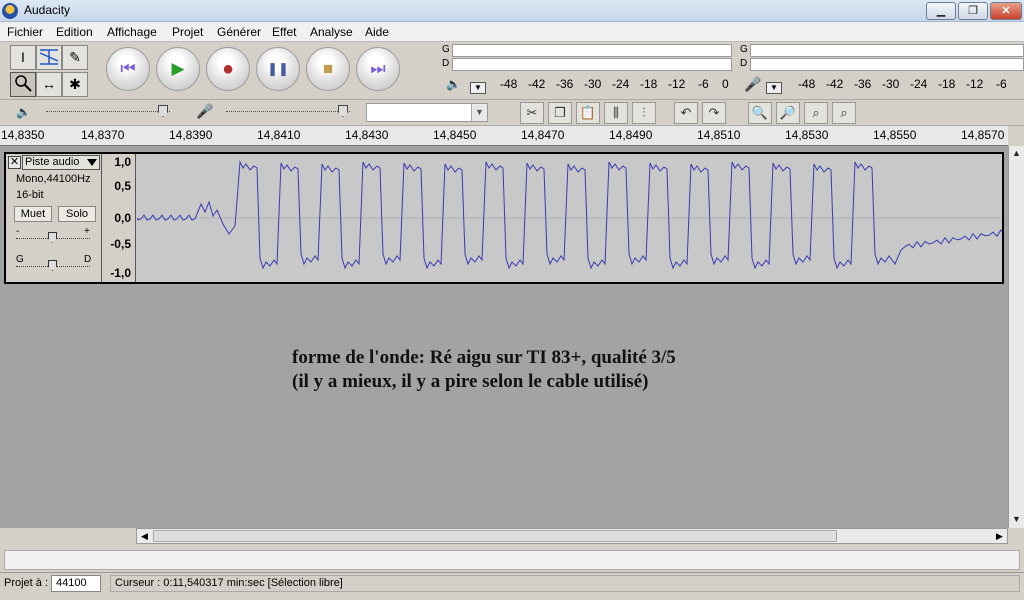 Image resolution: width=1024 pixels, height=600 pixels. What do you see at coordinates (75, 84) in the screenshot?
I see `multi-tool-button: ✱` at bounding box center [75, 84].